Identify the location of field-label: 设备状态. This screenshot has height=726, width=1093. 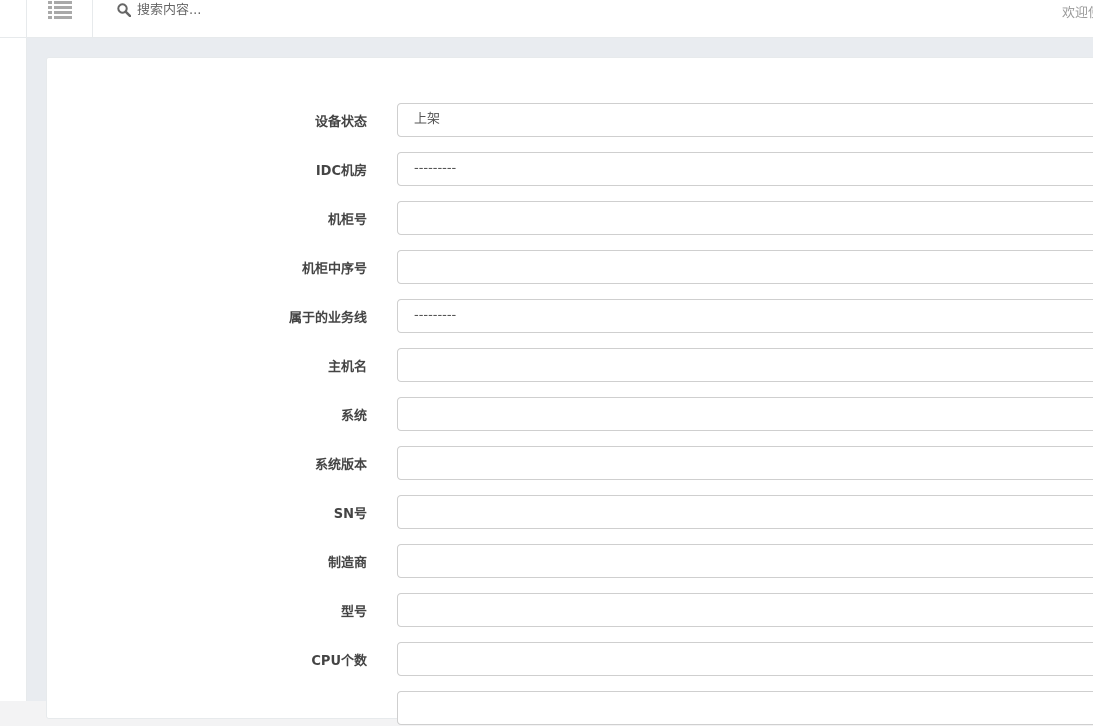
(340, 122).